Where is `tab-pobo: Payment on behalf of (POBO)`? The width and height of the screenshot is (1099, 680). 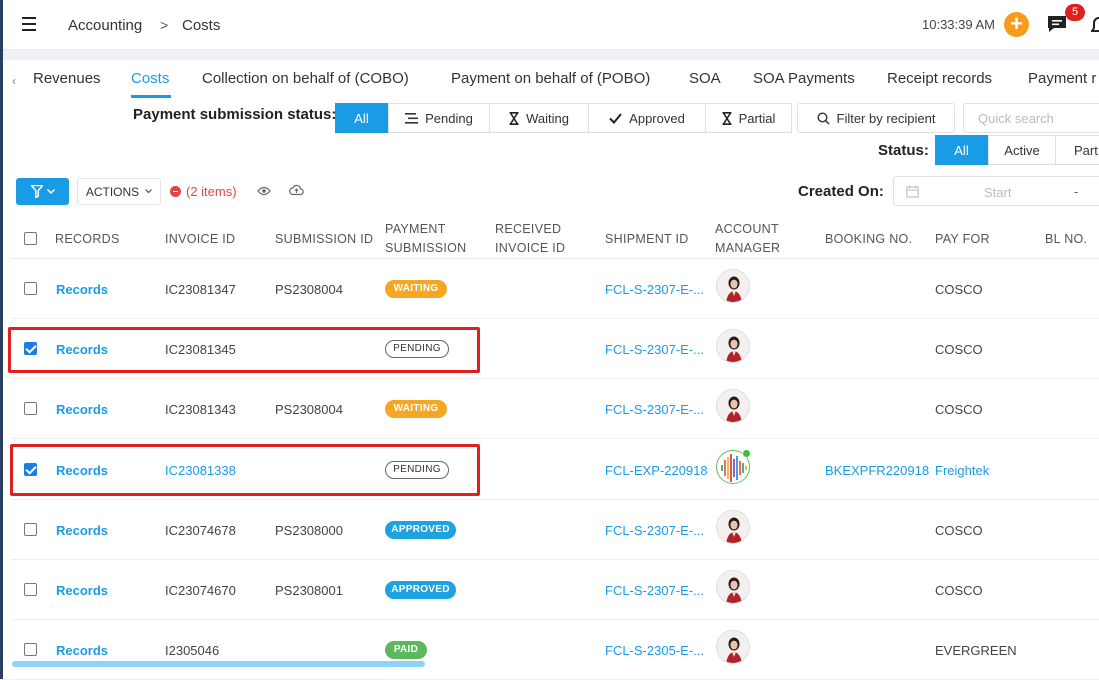
tab-pobo: Payment on behalf of (POBO) is located at coordinates (550, 78).